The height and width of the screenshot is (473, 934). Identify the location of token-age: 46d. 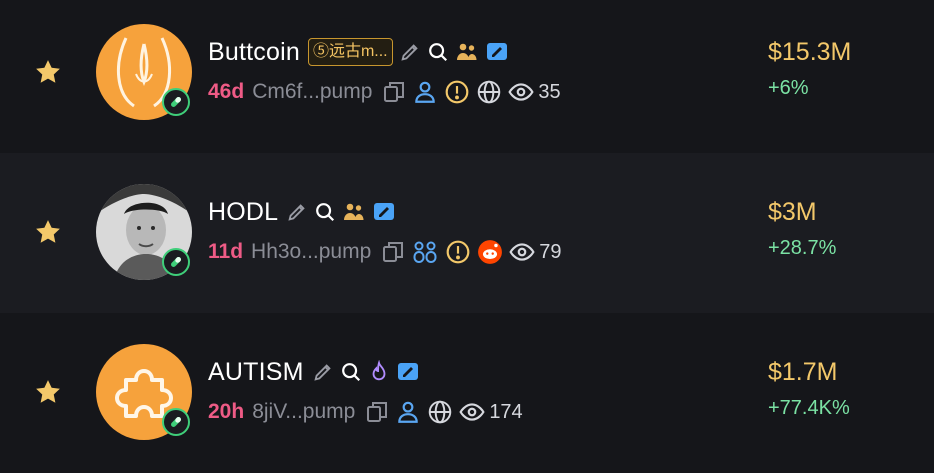
(226, 91).